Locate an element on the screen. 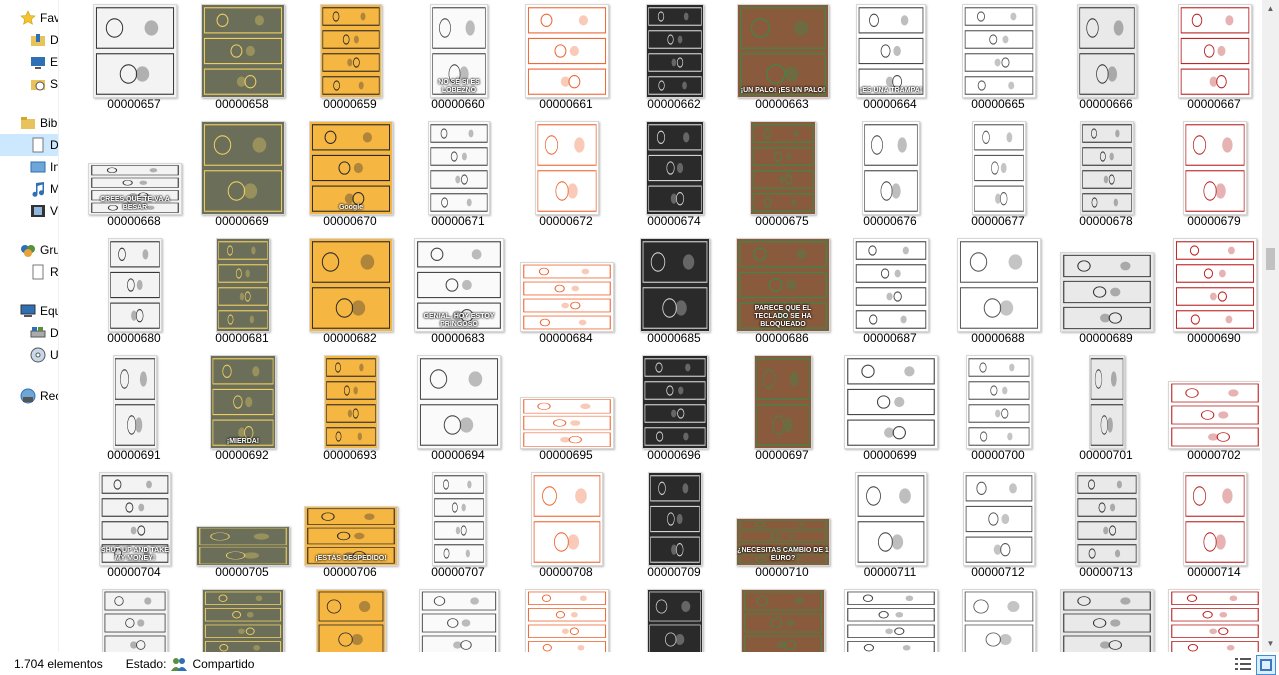  file-tile: 00000696 is located at coordinates (674, 409).